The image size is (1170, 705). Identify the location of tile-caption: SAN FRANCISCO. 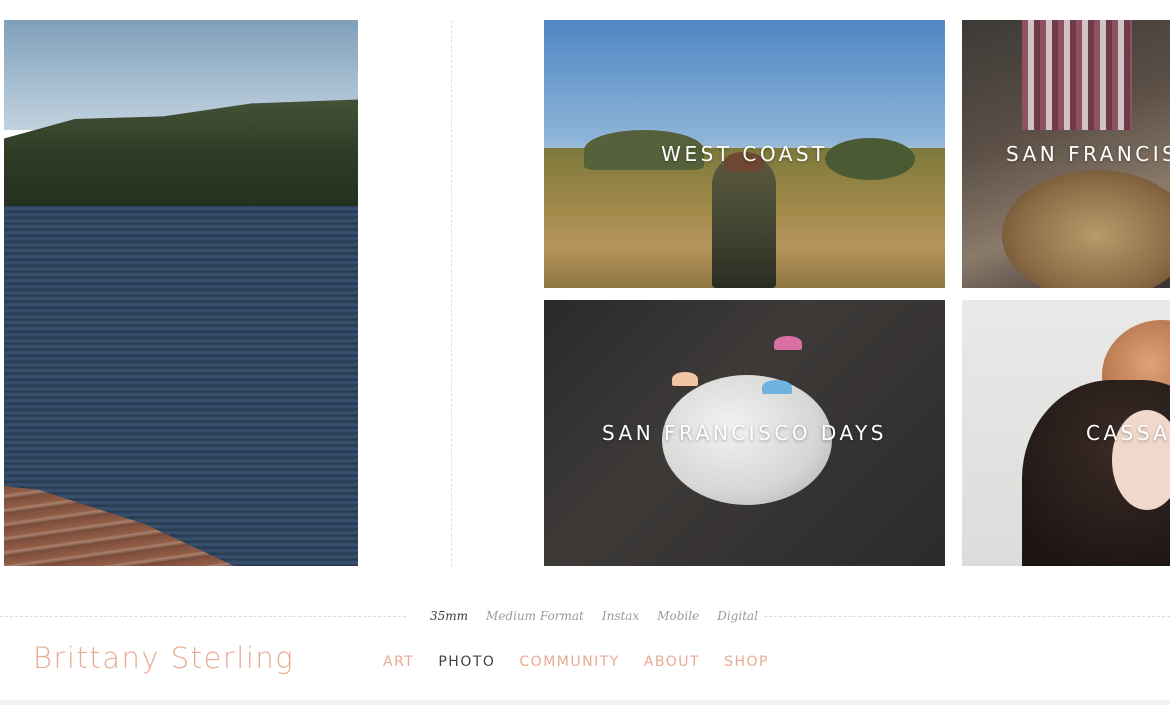
(1088, 154).